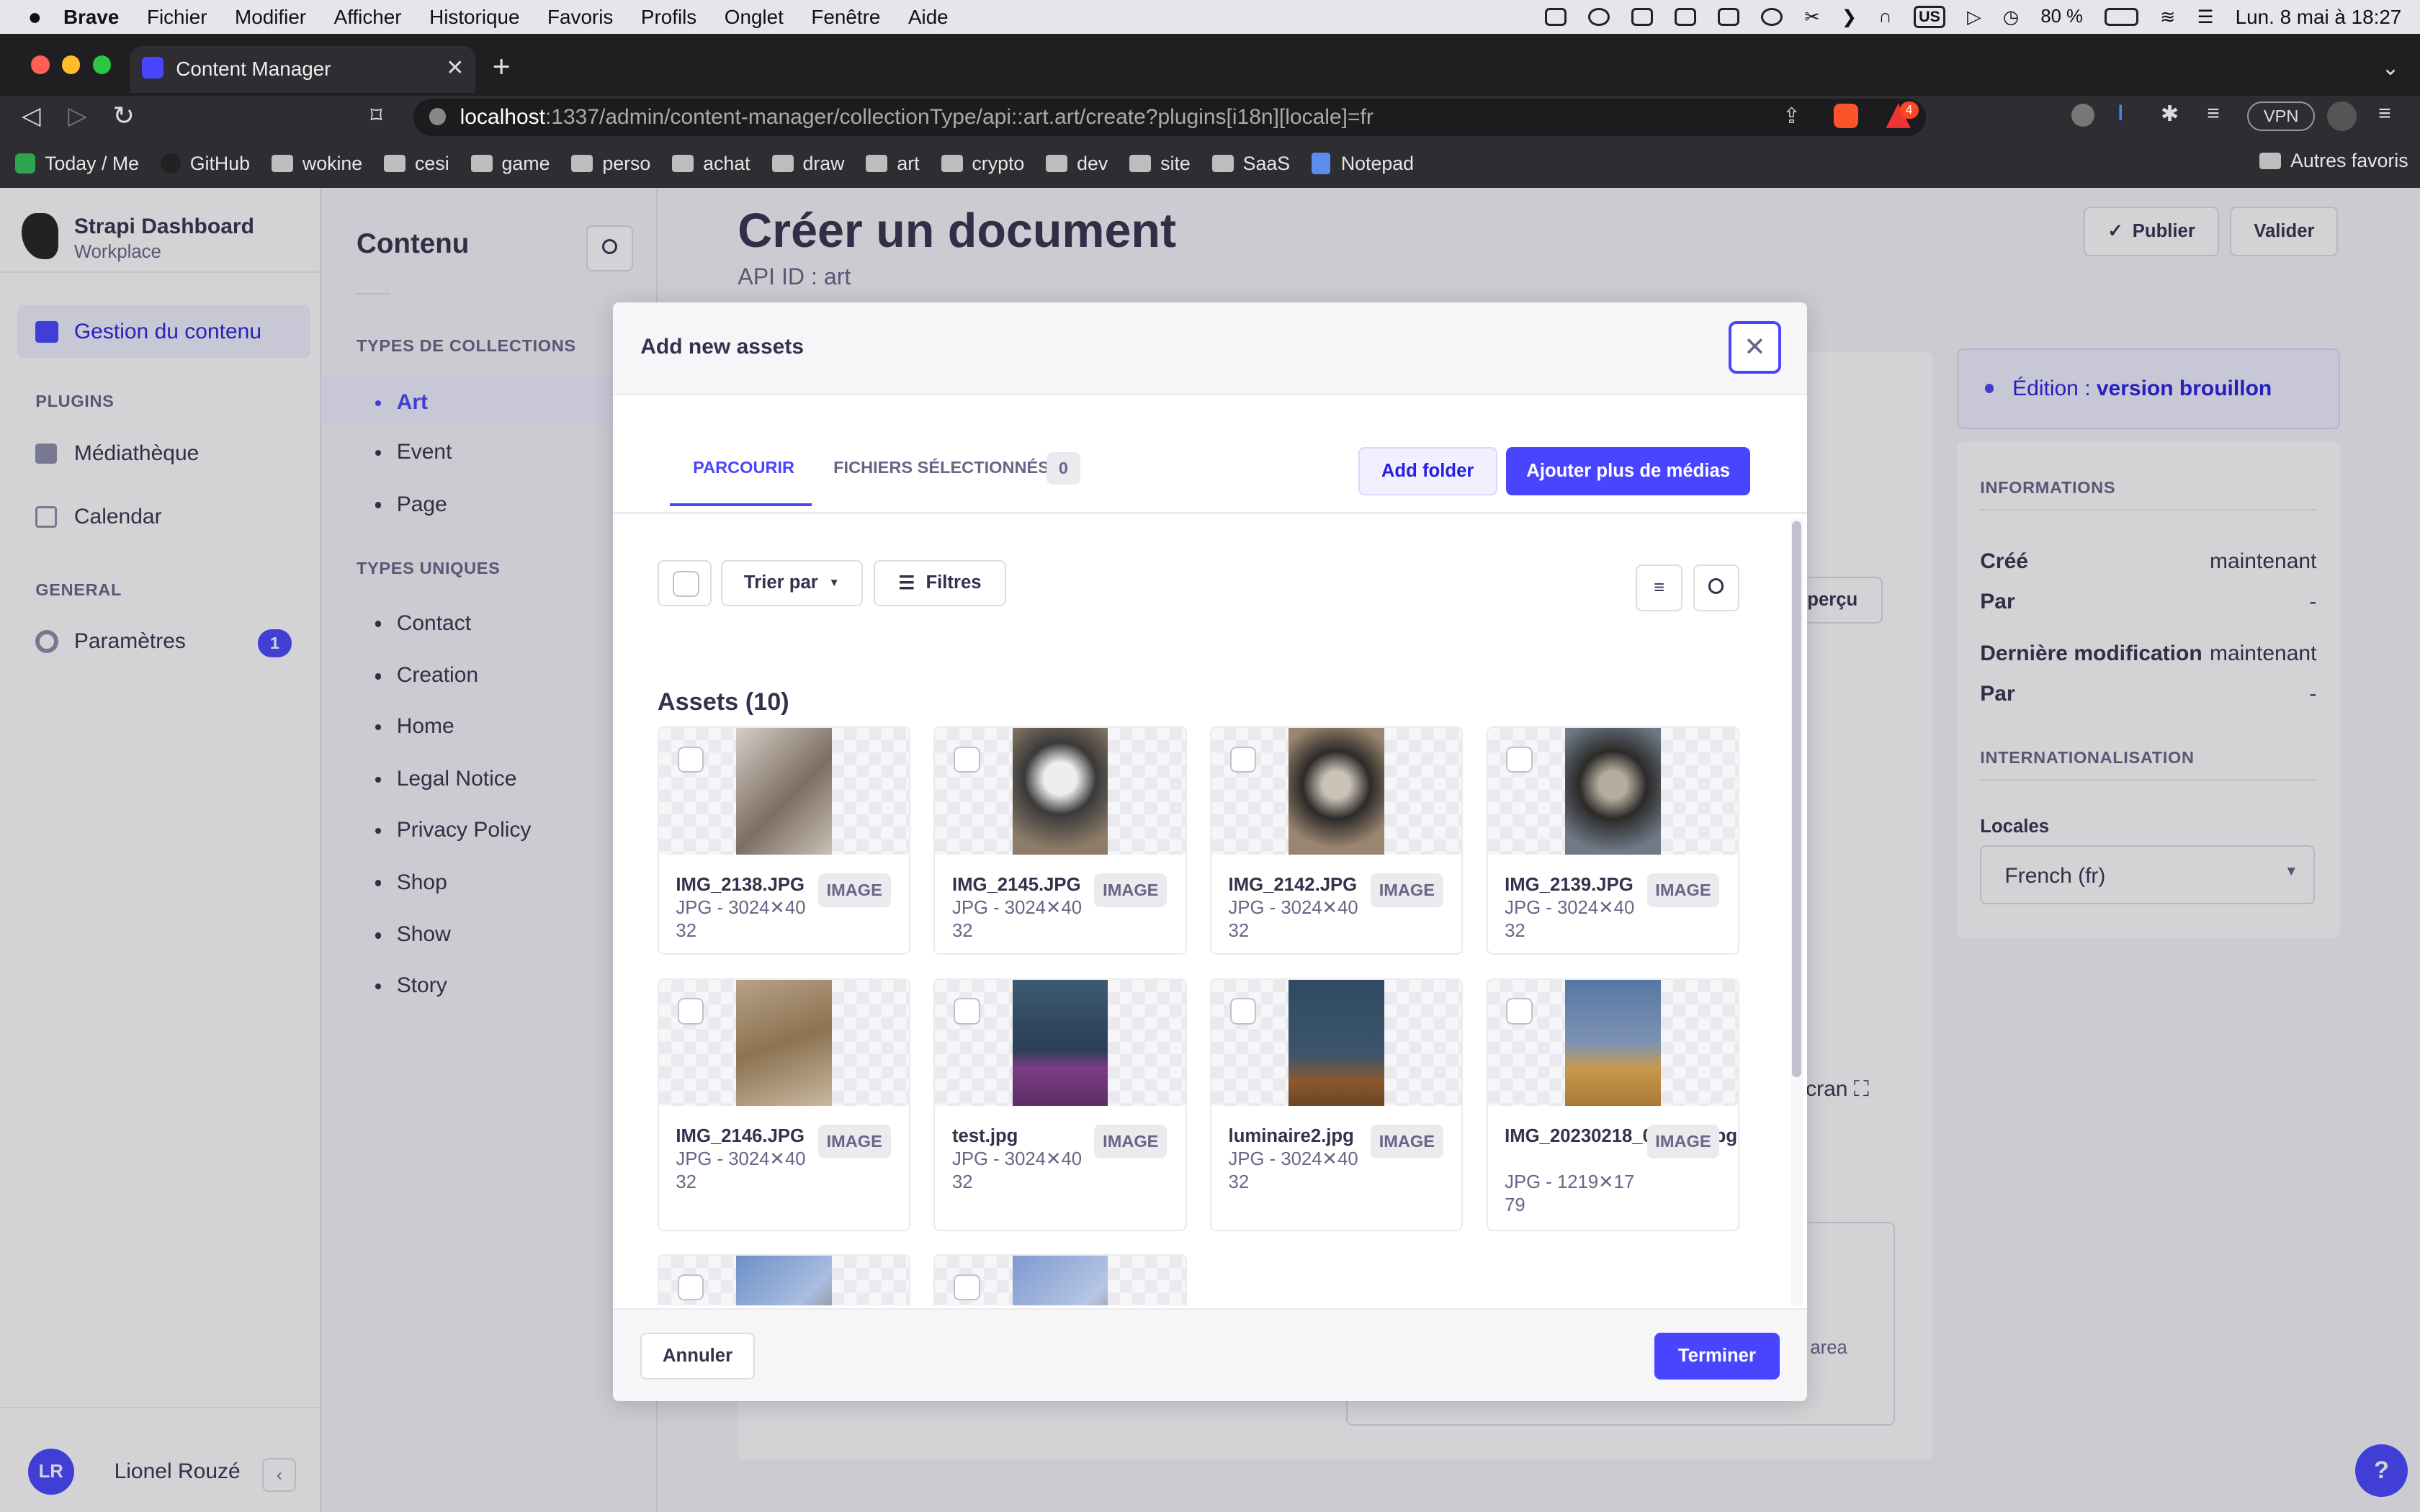 This screenshot has width=2420, height=1512. Describe the element at coordinates (510, 164) in the screenshot. I see `bookmark-folder: game` at that location.